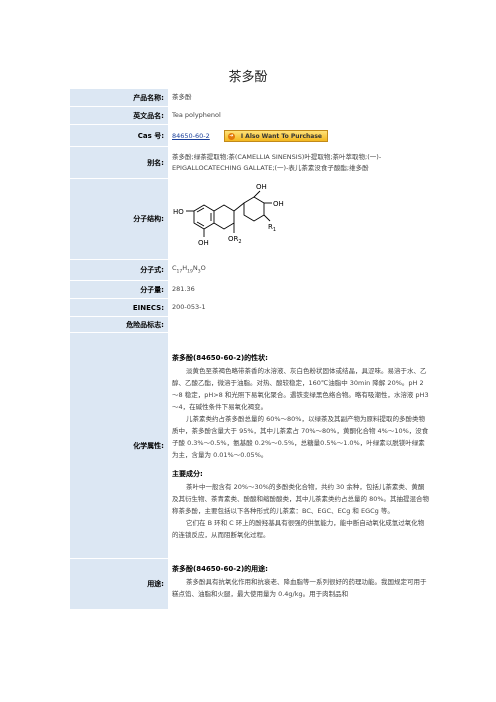  I want to click on structure-ho-left: HO, so click(178, 212).